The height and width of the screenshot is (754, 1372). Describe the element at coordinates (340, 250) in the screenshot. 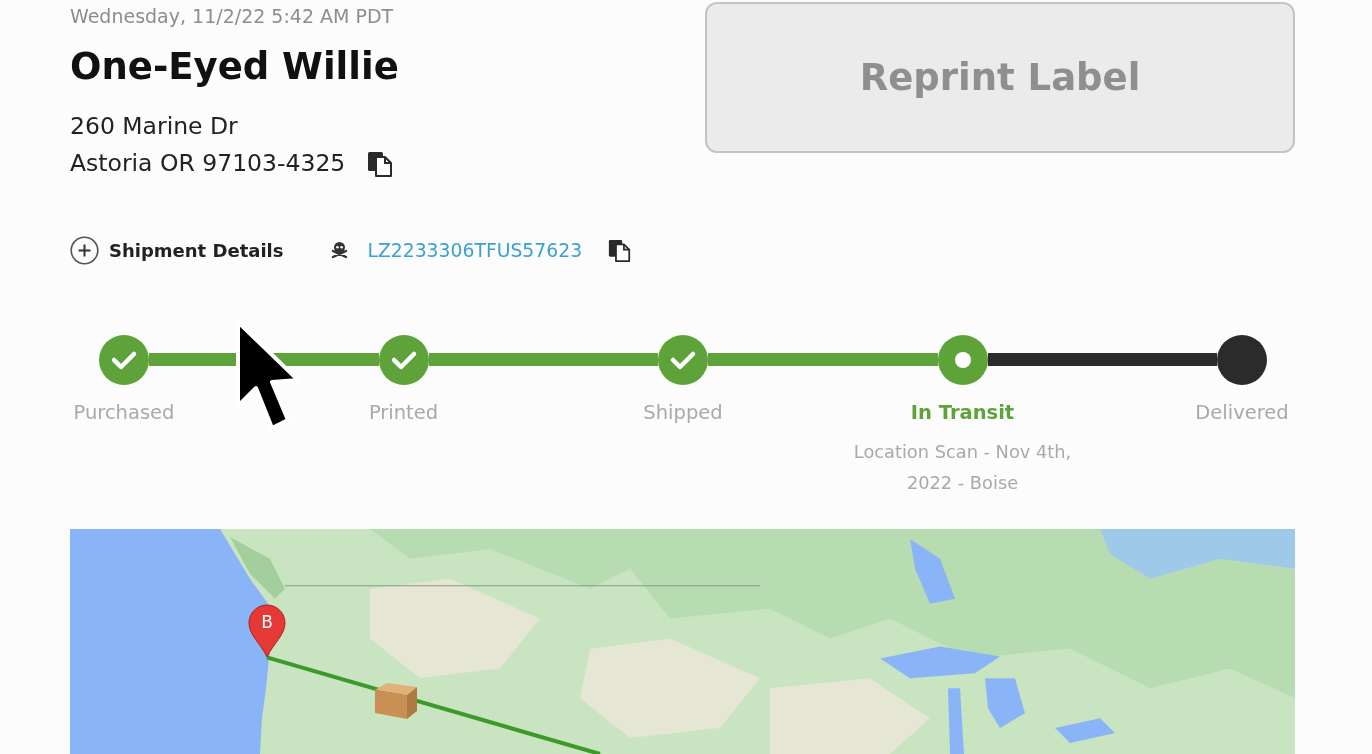

I see `skull-crossbones-icon` at that location.